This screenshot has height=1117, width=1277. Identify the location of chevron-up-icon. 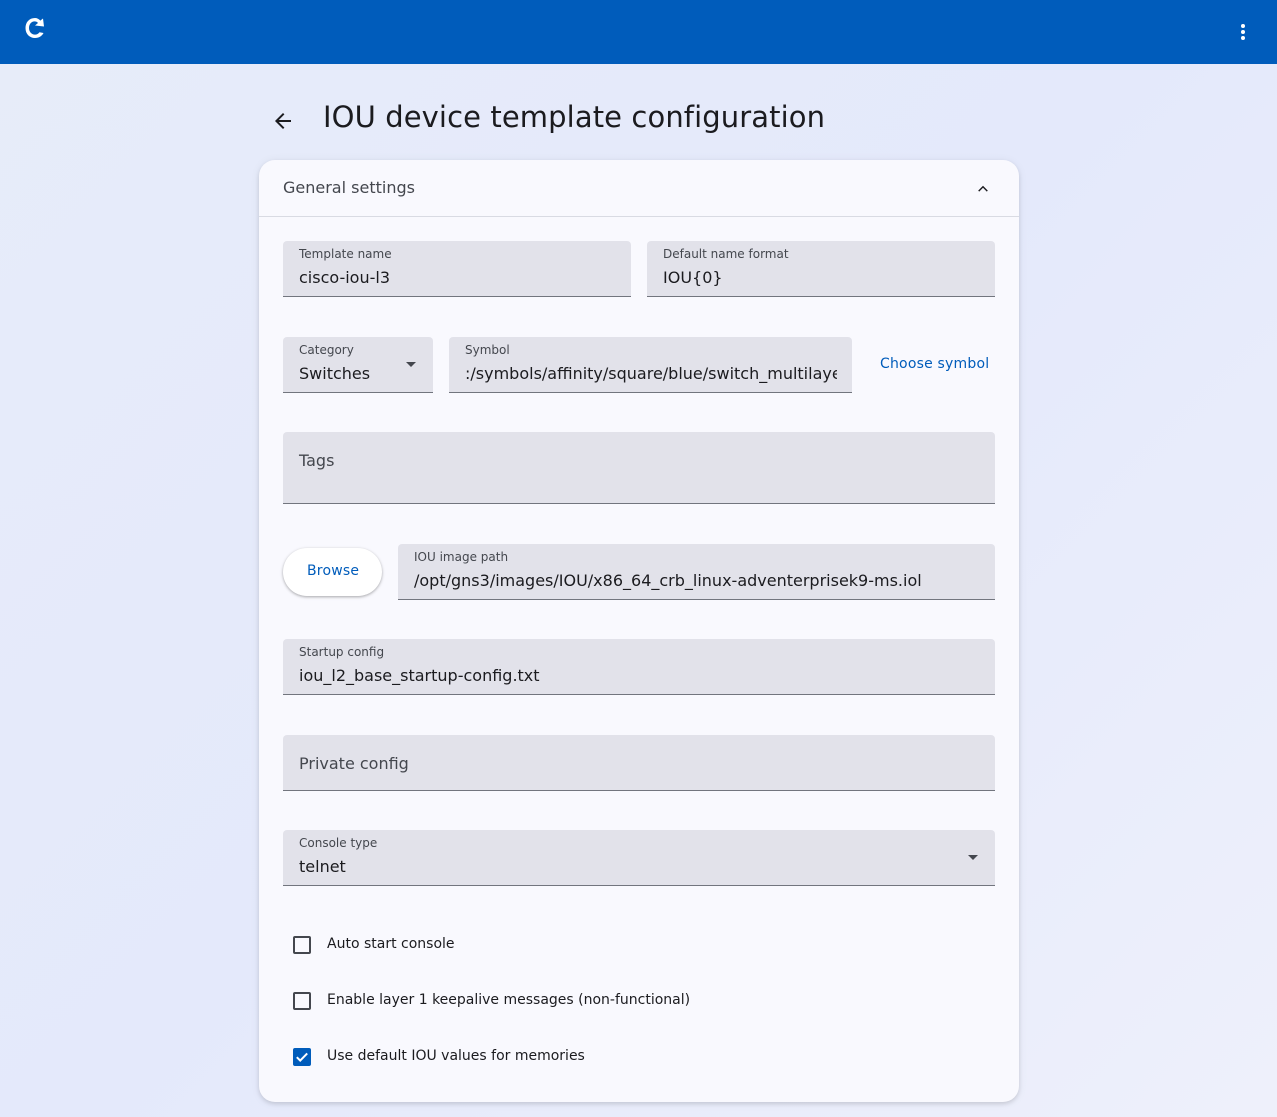
(983, 188).